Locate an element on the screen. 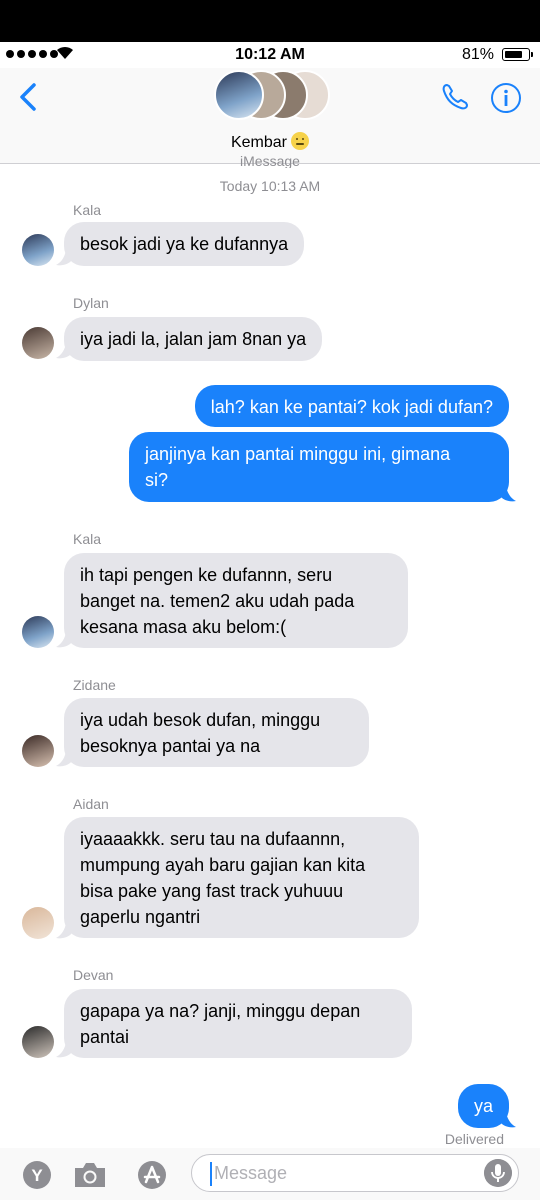  compose-bar: Y Message is located at coordinates (270, 1174).